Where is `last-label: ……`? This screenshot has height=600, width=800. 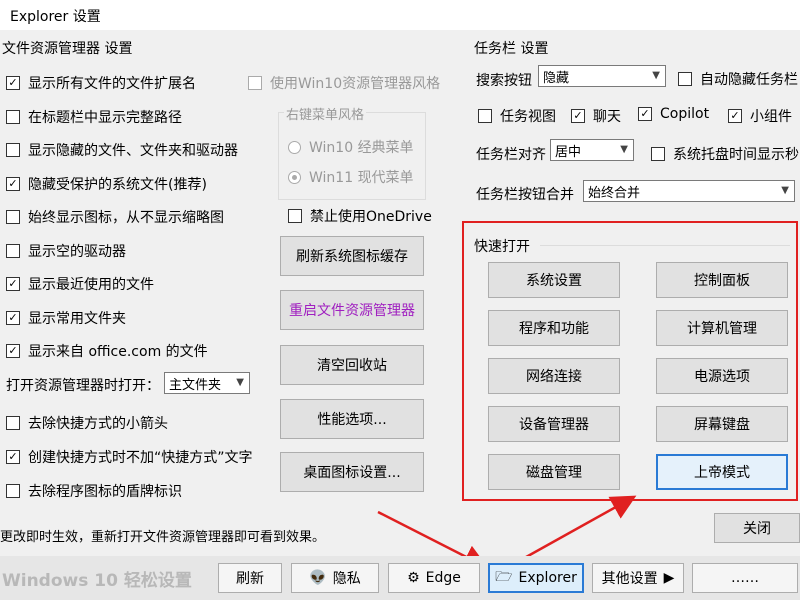 last-label: …… is located at coordinates (745, 578).